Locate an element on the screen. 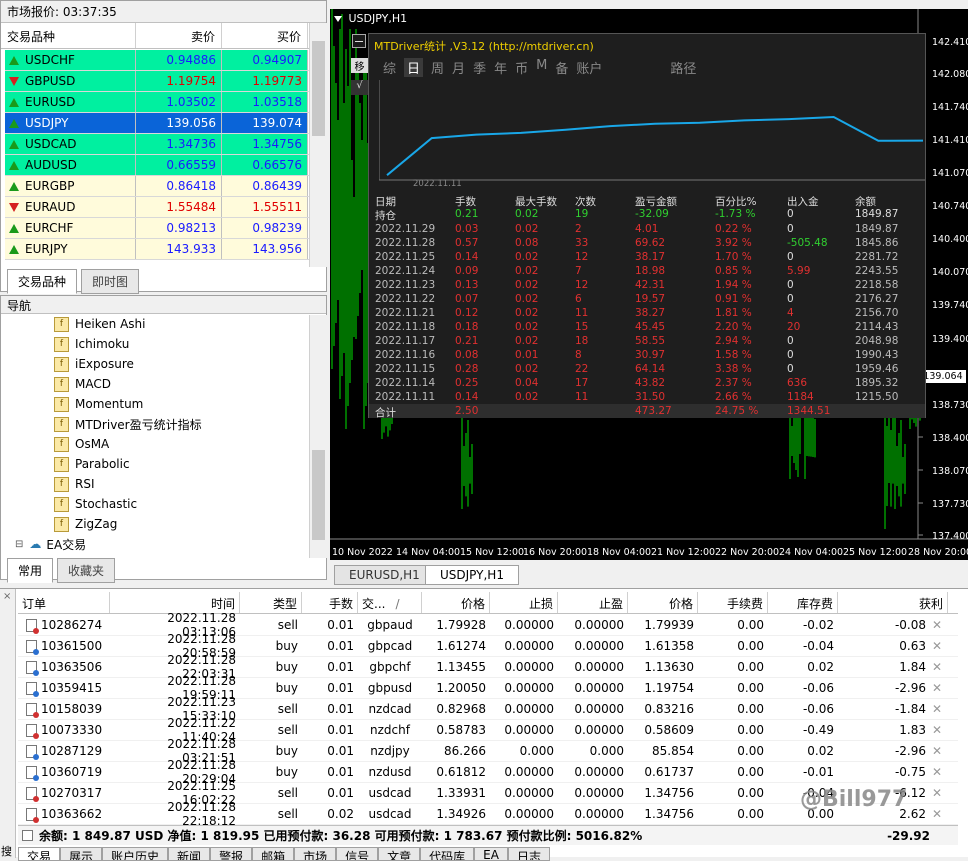  stats-menu-item: 备 is located at coordinates (561, 67).